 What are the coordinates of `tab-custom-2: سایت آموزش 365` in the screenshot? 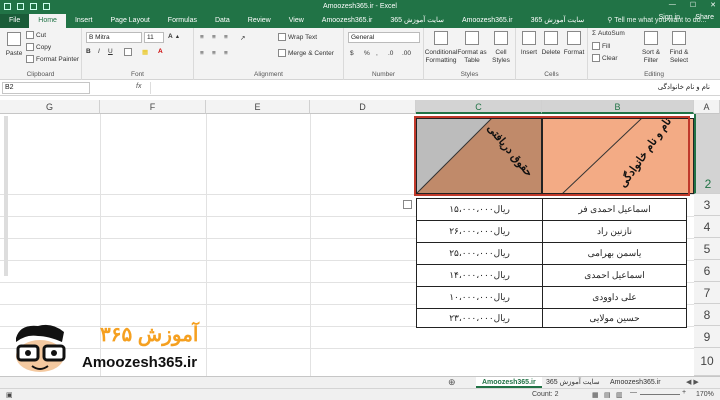 It's located at (417, 21).